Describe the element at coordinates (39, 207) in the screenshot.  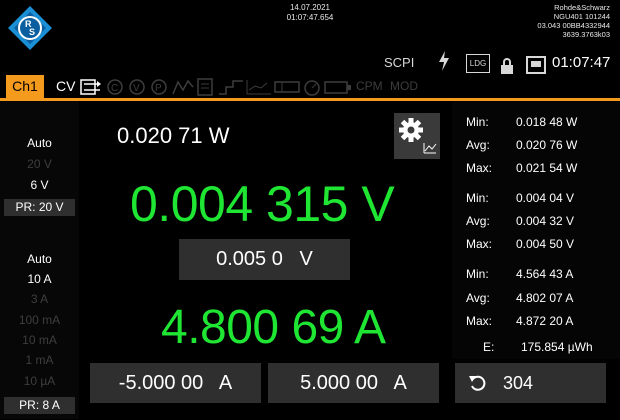
I see `voltage-protection-range: PR: 20 V` at that location.